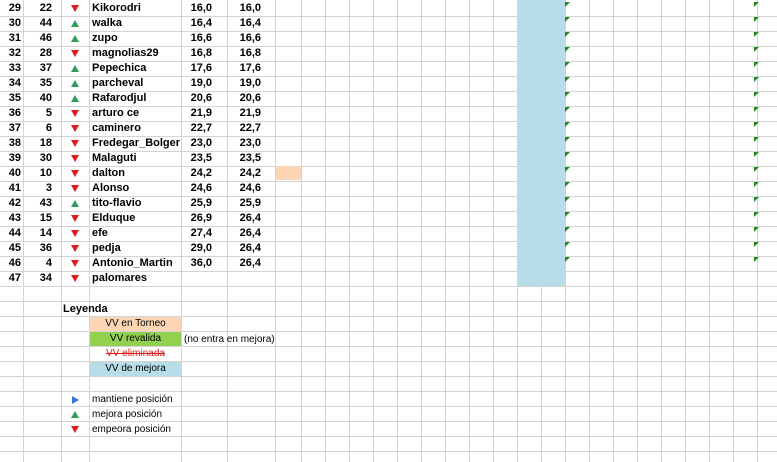  I want to click on position-cell: 40, so click(14, 173).